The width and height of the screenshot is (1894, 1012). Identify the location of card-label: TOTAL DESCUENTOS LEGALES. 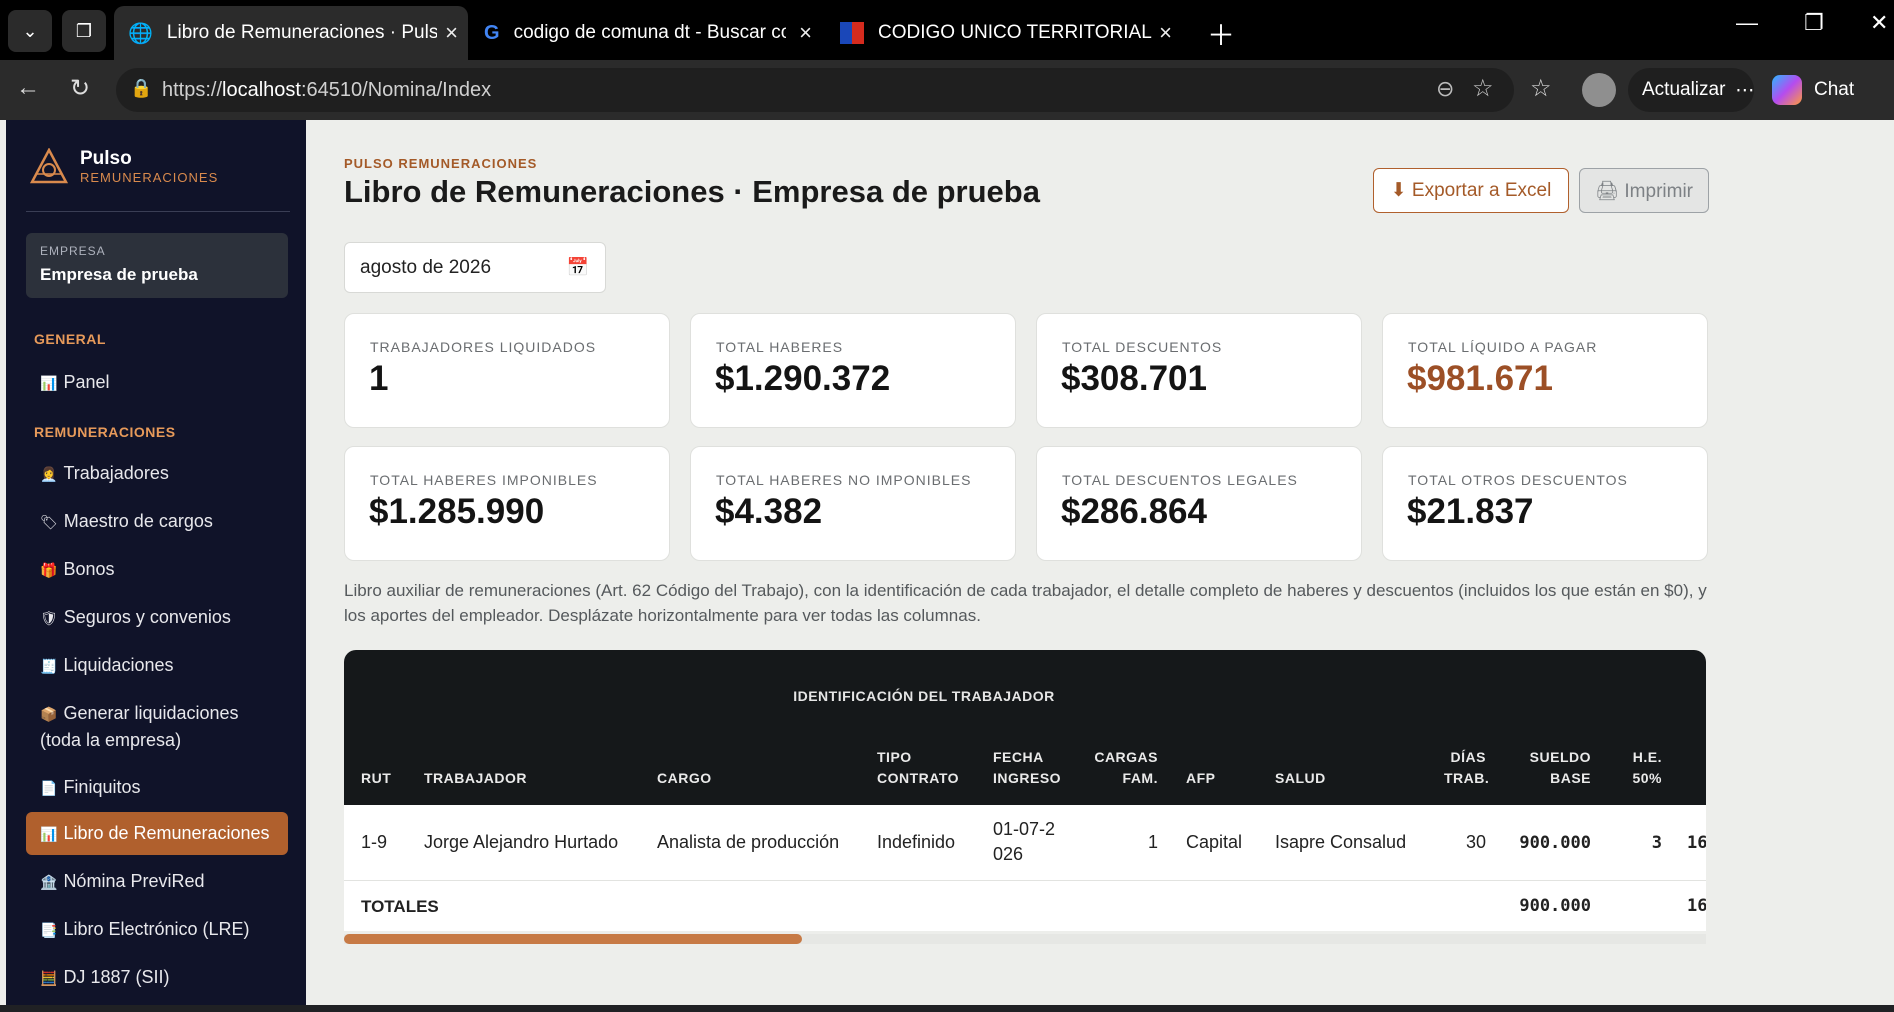
(1180, 480).